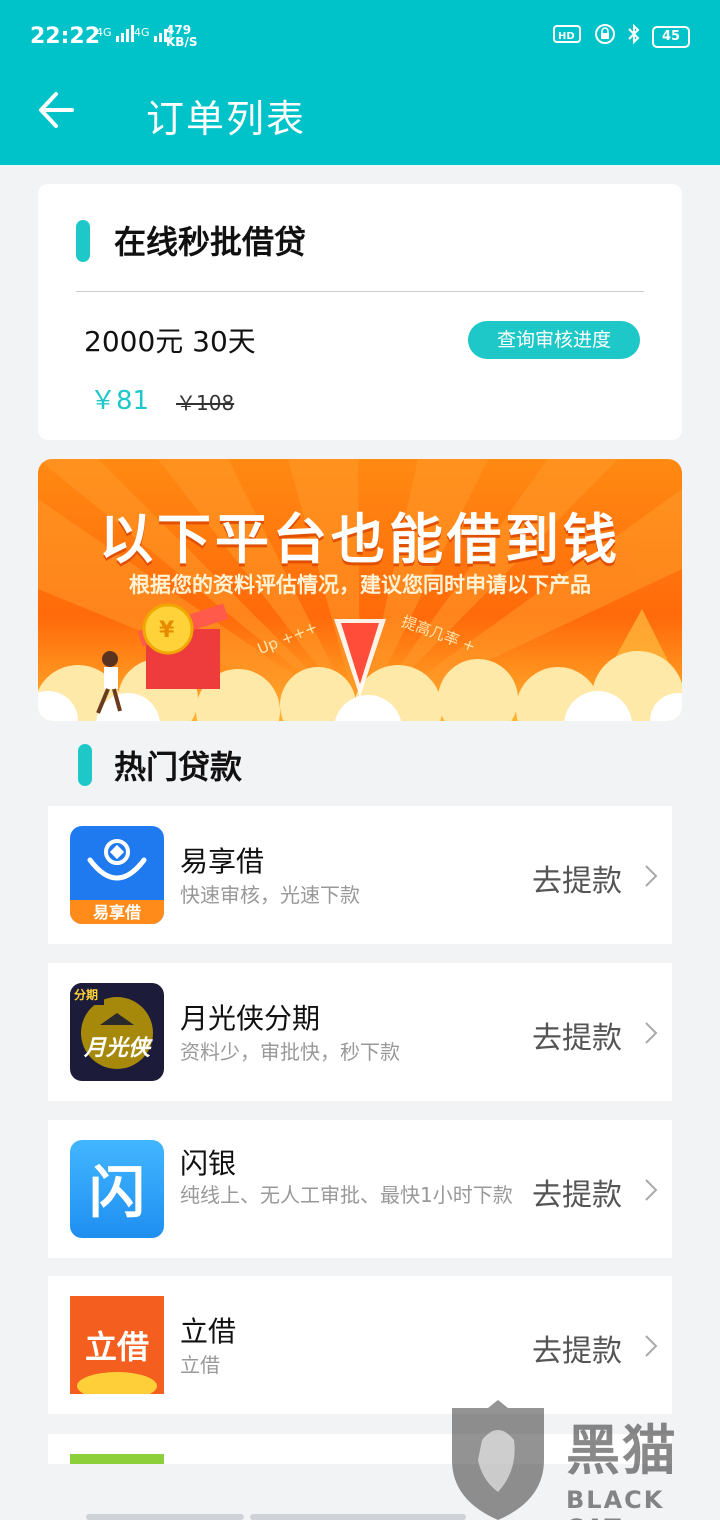  Describe the element at coordinates (118, 1048) in the screenshot. I see `yueguangxia-logo-text: 月光侠` at that location.